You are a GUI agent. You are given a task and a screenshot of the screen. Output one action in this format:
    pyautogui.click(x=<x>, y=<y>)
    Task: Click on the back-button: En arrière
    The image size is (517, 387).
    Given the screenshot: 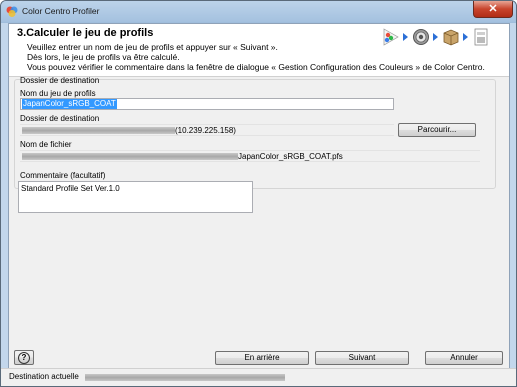 What is the action you would take?
    pyautogui.click(x=262, y=358)
    